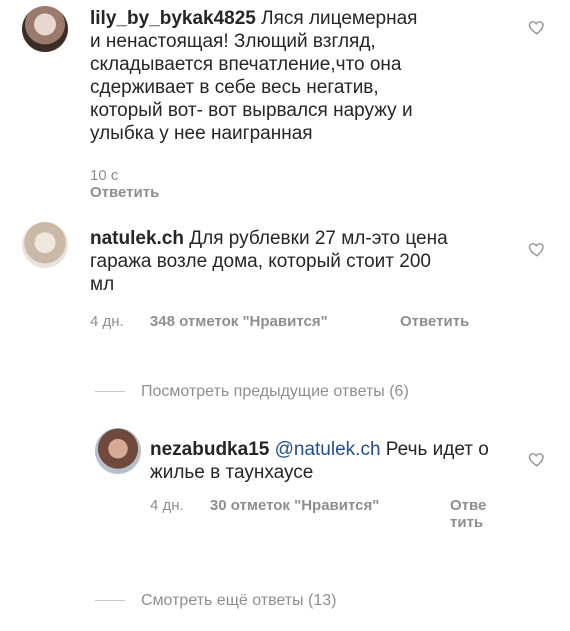 The image size is (570, 631). What do you see at coordinates (328, 449) in the screenshot?
I see `mention-link: @natulek.ch` at bounding box center [328, 449].